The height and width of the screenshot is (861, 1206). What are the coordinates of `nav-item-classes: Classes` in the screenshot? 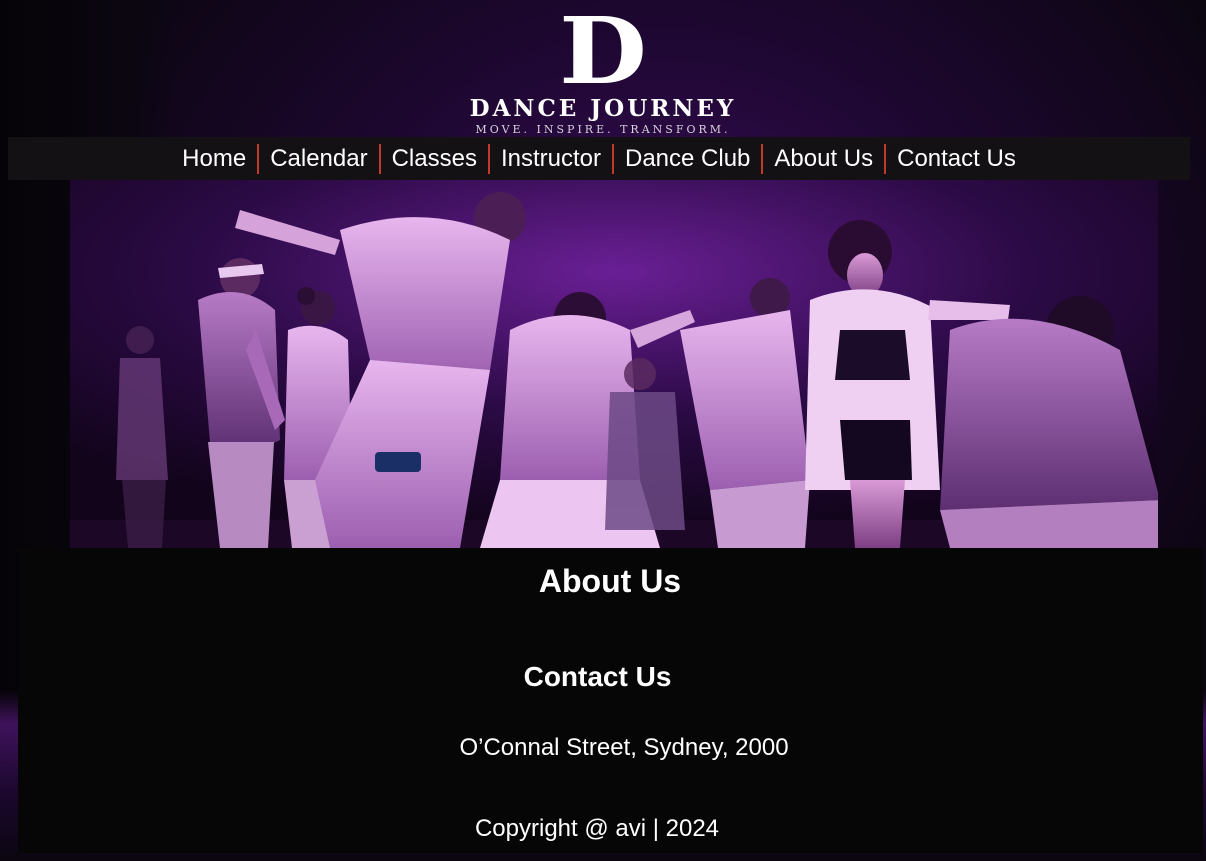 It's located at (434, 159).